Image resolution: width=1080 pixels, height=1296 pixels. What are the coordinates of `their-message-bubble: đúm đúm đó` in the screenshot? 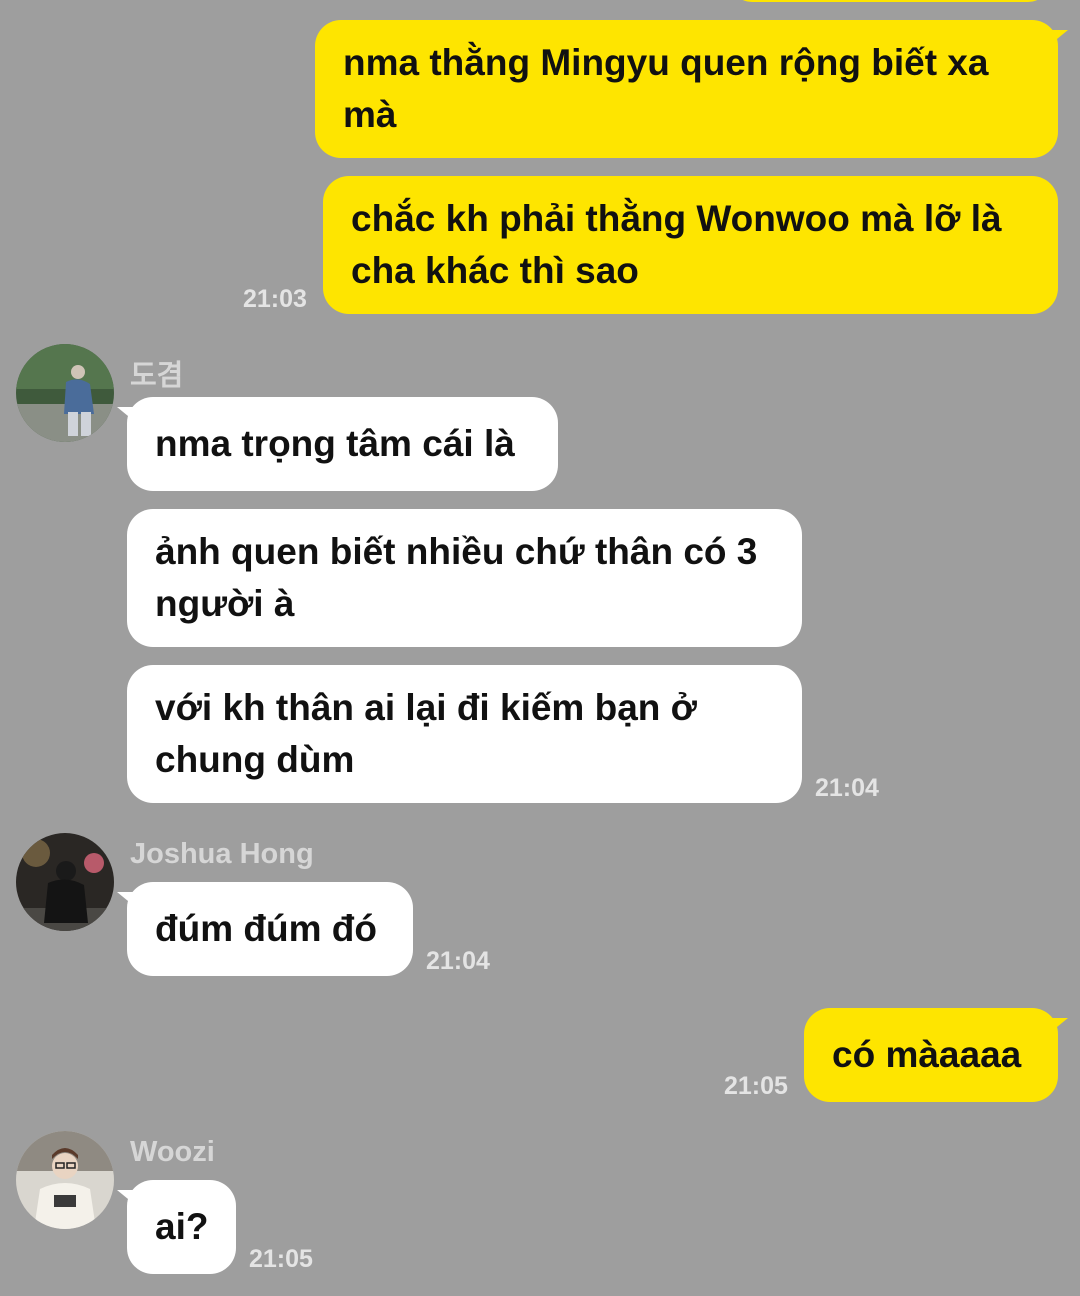 It's located at (265, 929).